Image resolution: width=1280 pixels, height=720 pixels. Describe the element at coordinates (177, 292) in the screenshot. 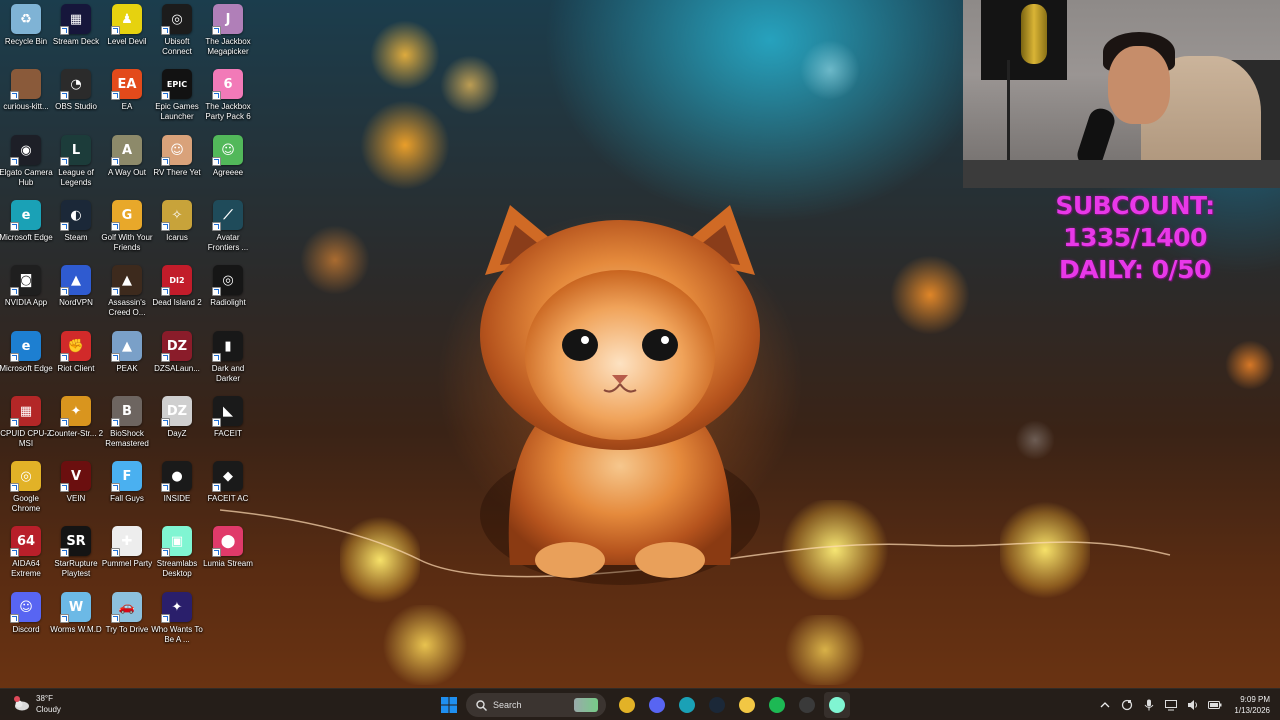

I see `desktop-icon: DI2 Dead Island 2` at that location.